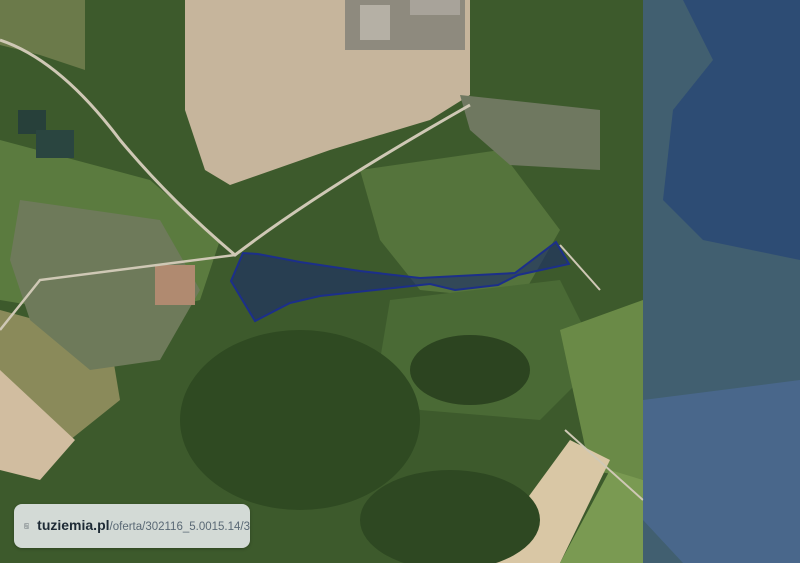  I want to click on badge-path: /oferta/302116_5.0015.14/3, so click(179, 527).